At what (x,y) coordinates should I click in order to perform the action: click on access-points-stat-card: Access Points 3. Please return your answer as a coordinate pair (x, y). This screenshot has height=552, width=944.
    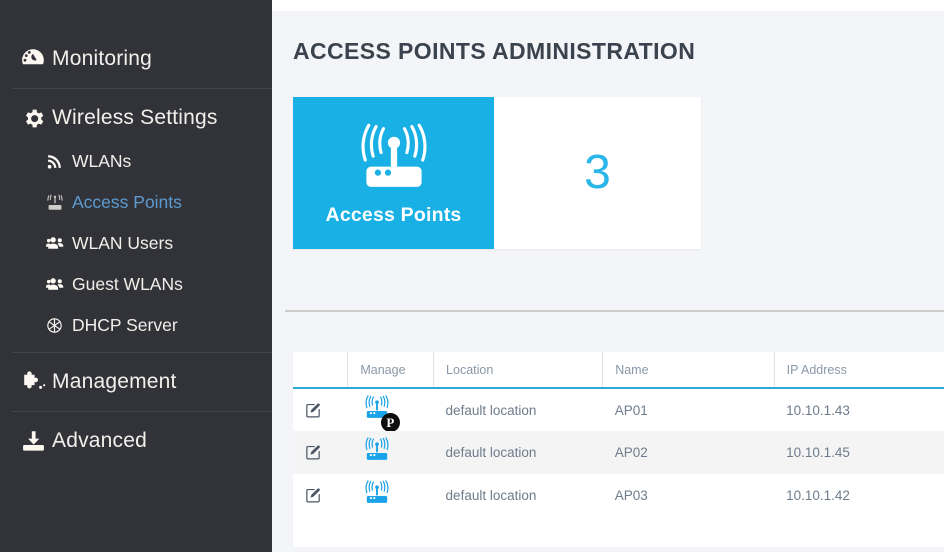
    Looking at the image, I should click on (497, 173).